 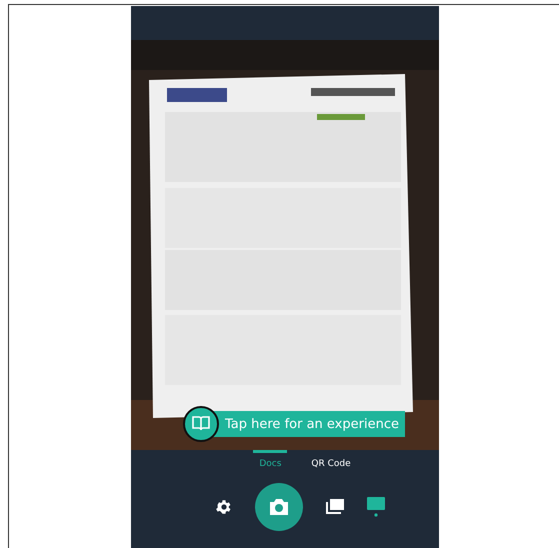 I want to click on tab: QR Code, so click(x=331, y=459).